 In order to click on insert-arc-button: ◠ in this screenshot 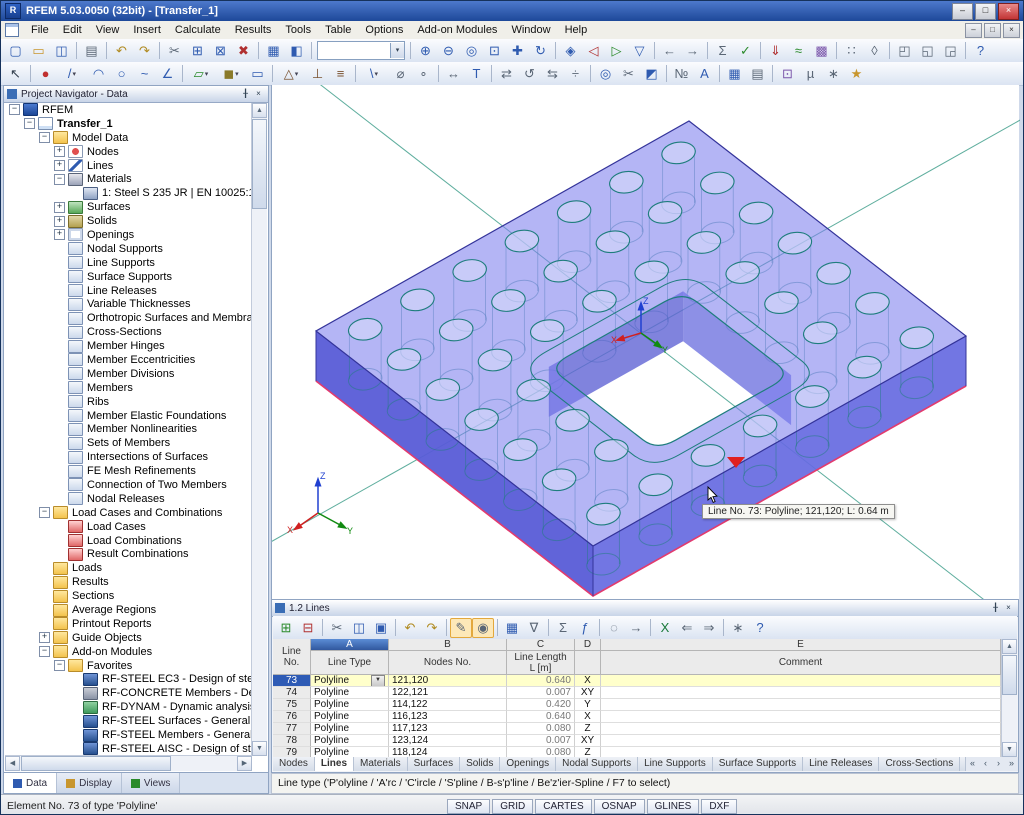, I will do `click(98, 73)`.